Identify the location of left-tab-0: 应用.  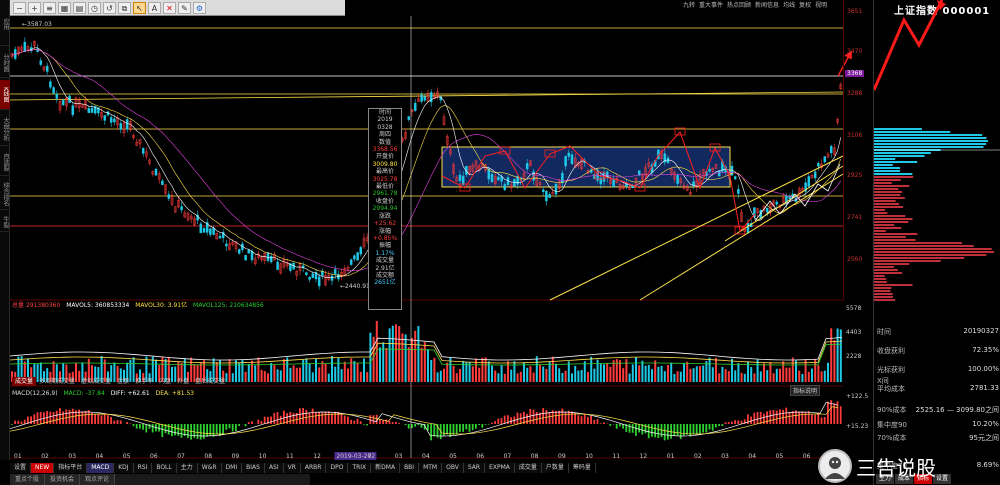
(5, 24).